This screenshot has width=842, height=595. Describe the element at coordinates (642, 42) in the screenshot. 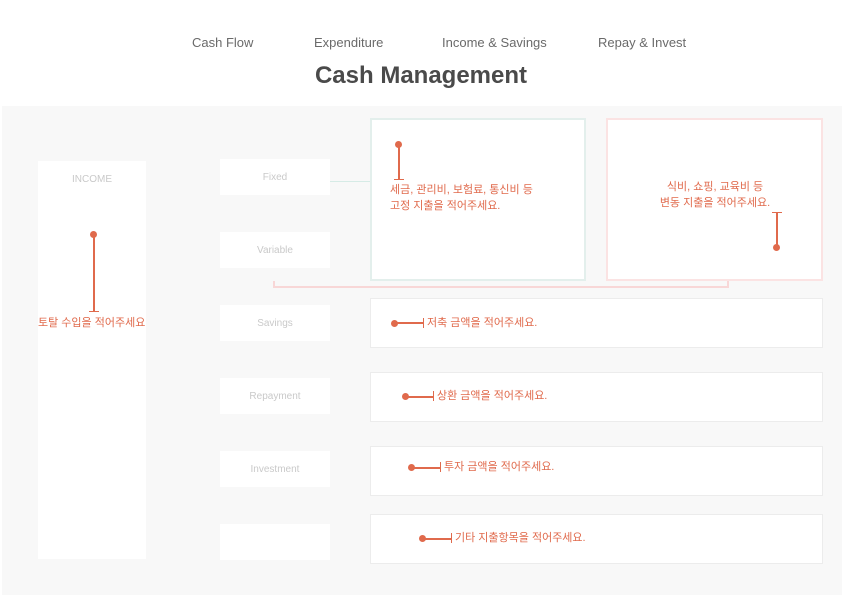

I see `nav-repay-invest: Repay & Invest` at that location.